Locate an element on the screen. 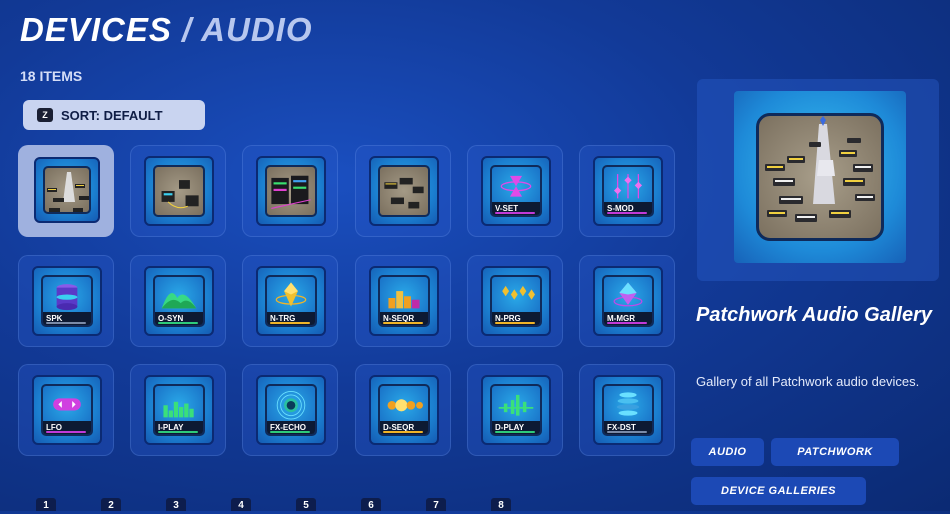 The height and width of the screenshot is (514, 950). lfo-capsule-icon: LFO is located at coordinates (67, 410).